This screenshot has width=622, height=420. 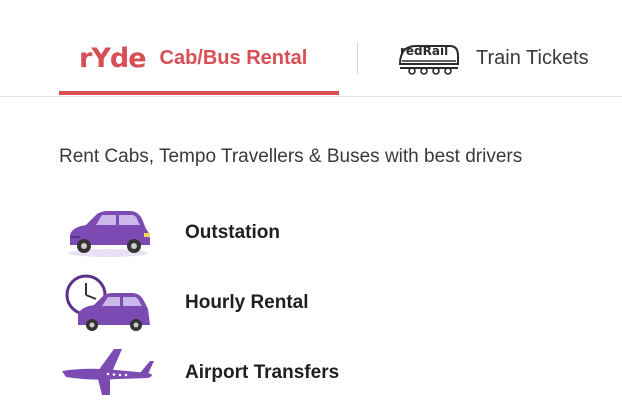 I want to click on tab-divider, so click(x=357, y=58).